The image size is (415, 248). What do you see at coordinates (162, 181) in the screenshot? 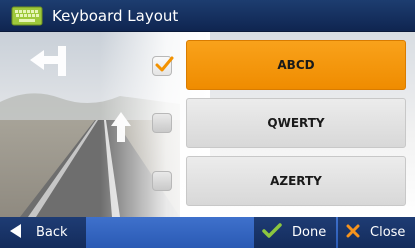
I see `checkbox-azerty` at bounding box center [162, 181].